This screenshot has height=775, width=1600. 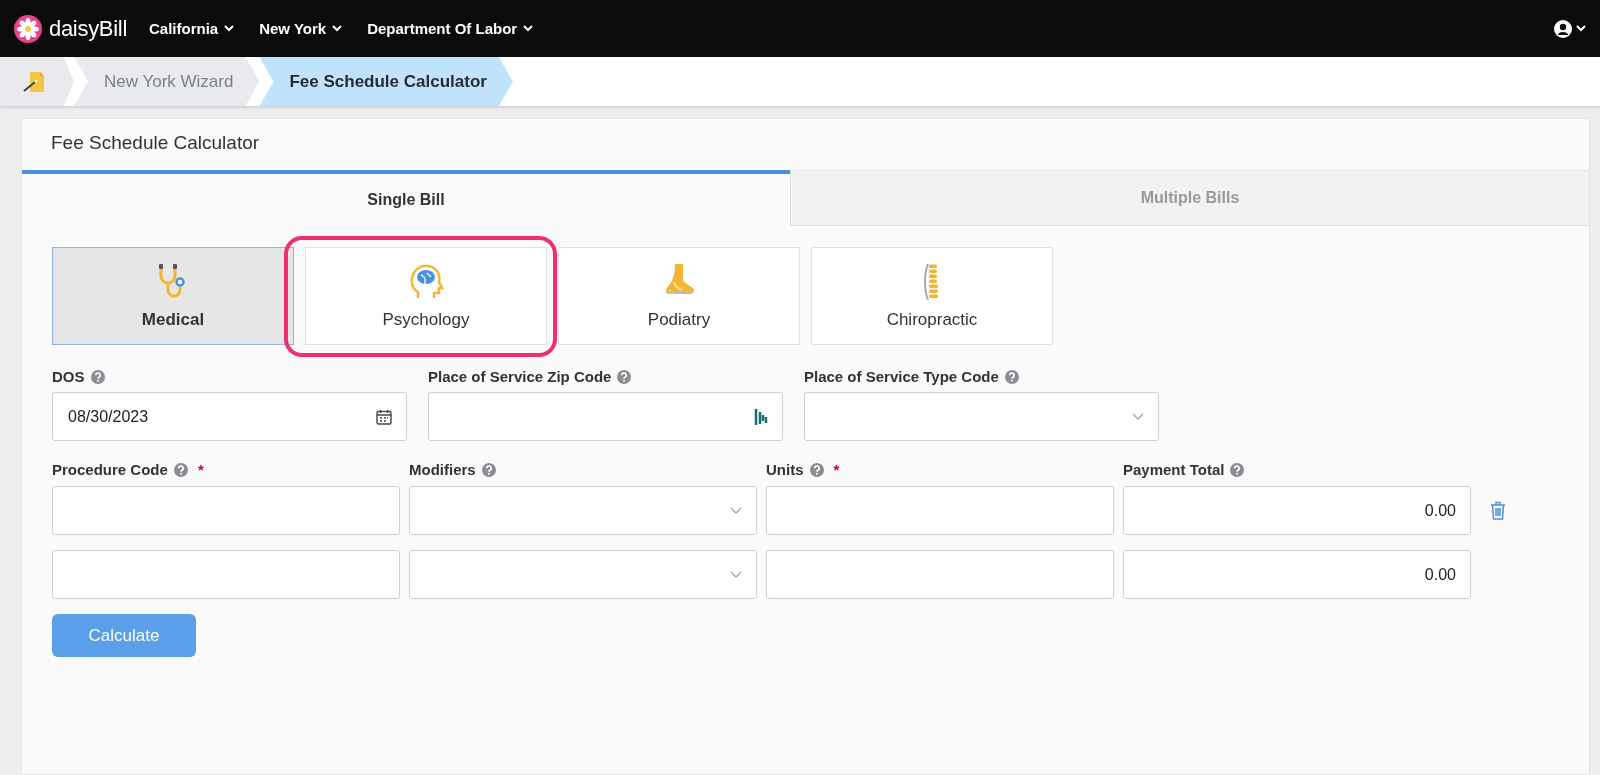 I want to click on nav-menu: Department Of Labor, so click(x=450, y=28).